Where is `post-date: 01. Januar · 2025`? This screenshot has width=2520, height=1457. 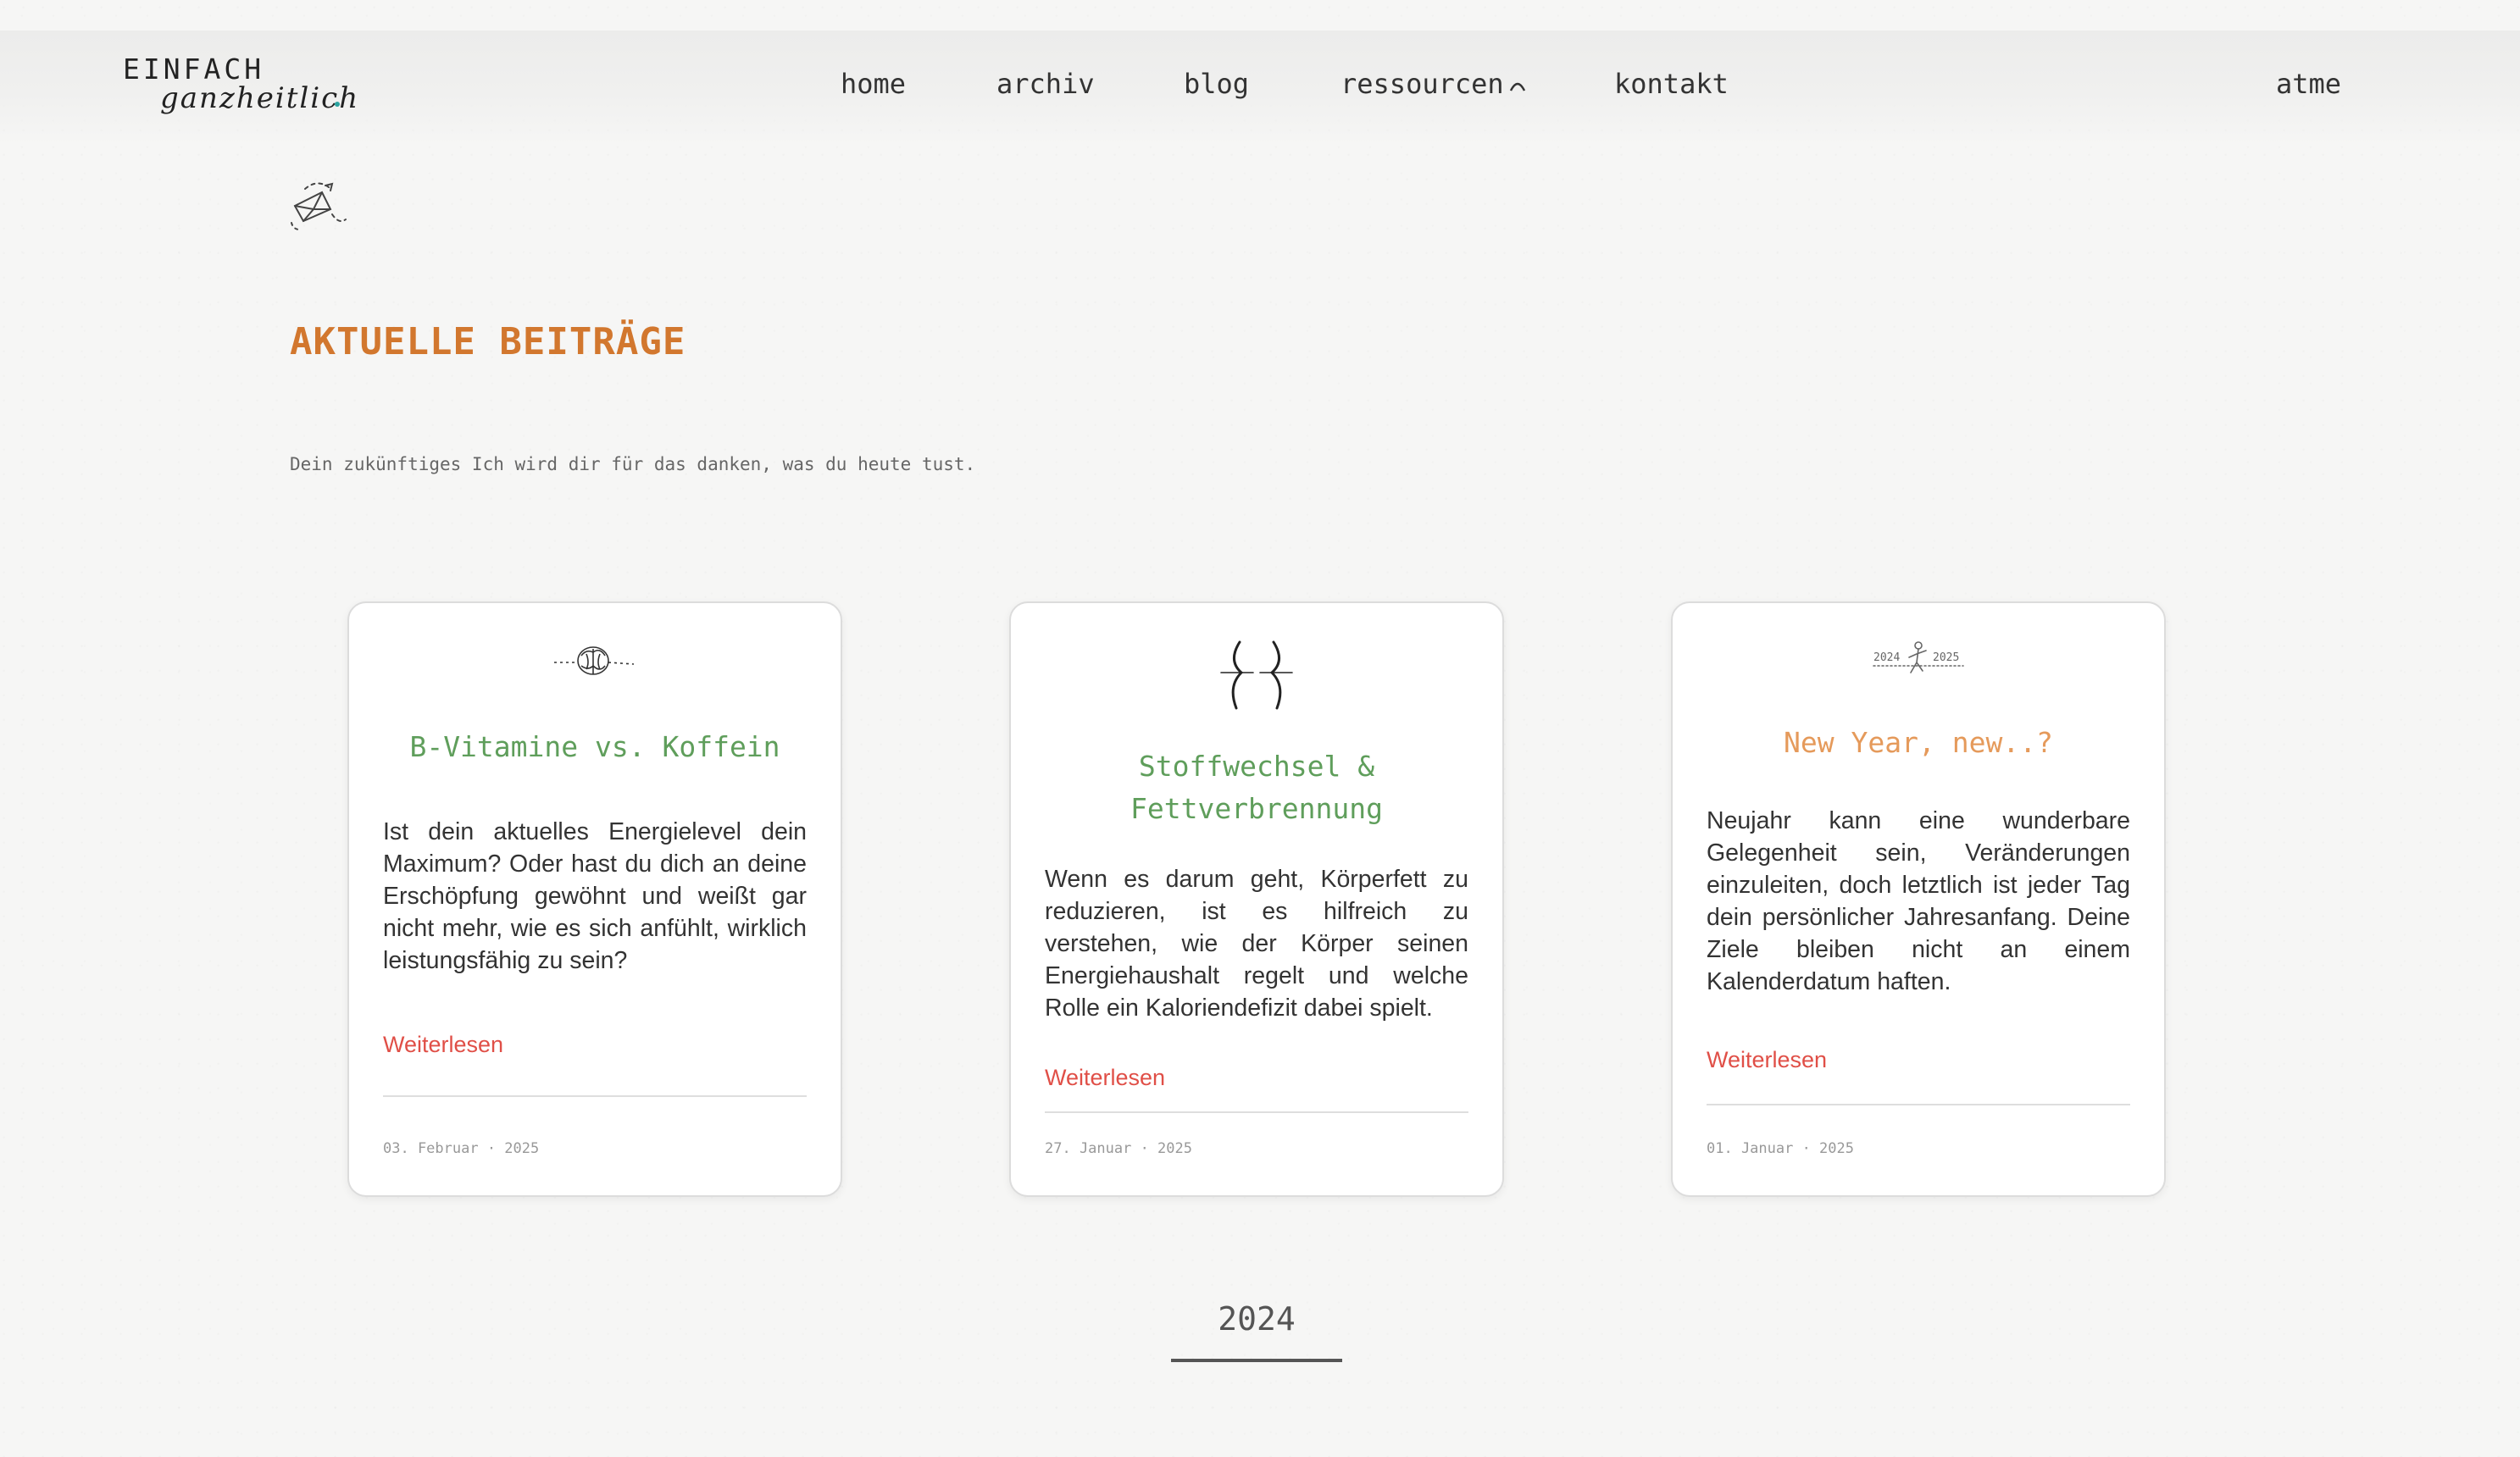
post-date: 01. Januar · 2025 is located at coordinates (1781, 1148).